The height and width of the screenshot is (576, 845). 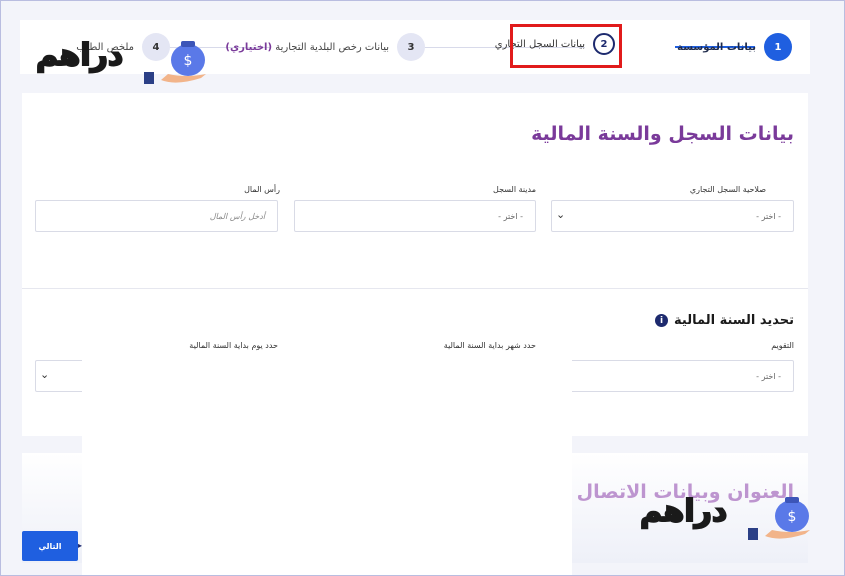 I want to click on step-company-info: 1 بيانات المؤسسة, so click(x=734, y=47).